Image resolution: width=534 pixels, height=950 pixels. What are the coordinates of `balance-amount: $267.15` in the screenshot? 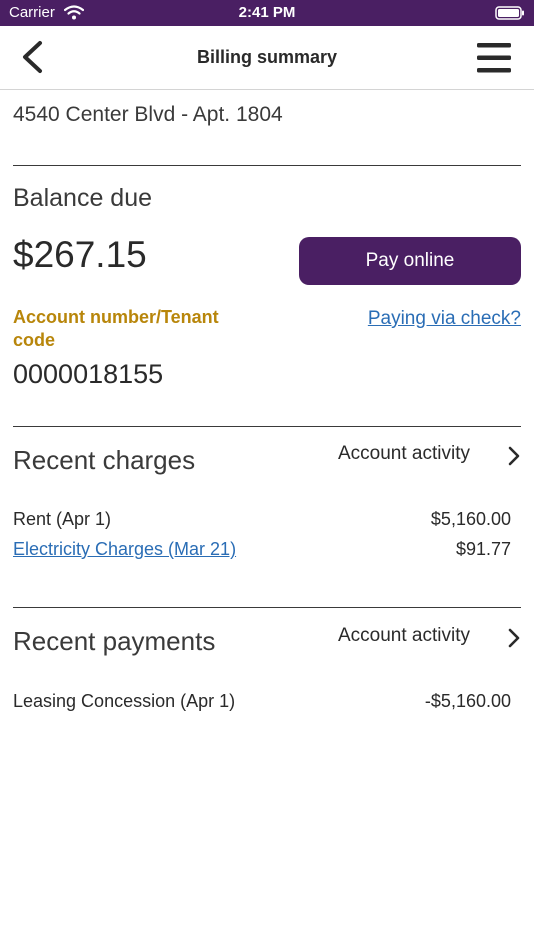 It's located at (80, 254).